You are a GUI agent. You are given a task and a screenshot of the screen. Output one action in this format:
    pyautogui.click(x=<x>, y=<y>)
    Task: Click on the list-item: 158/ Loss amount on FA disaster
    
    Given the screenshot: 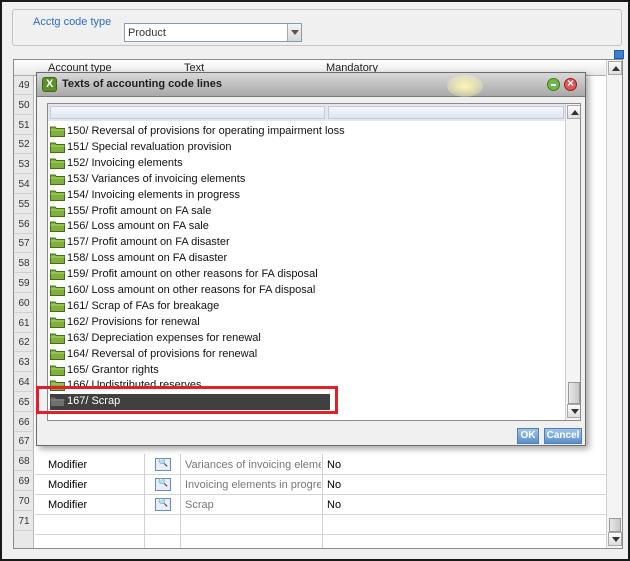 What is the action you would take?
    pyautogui.click(x=190, y=259)
    